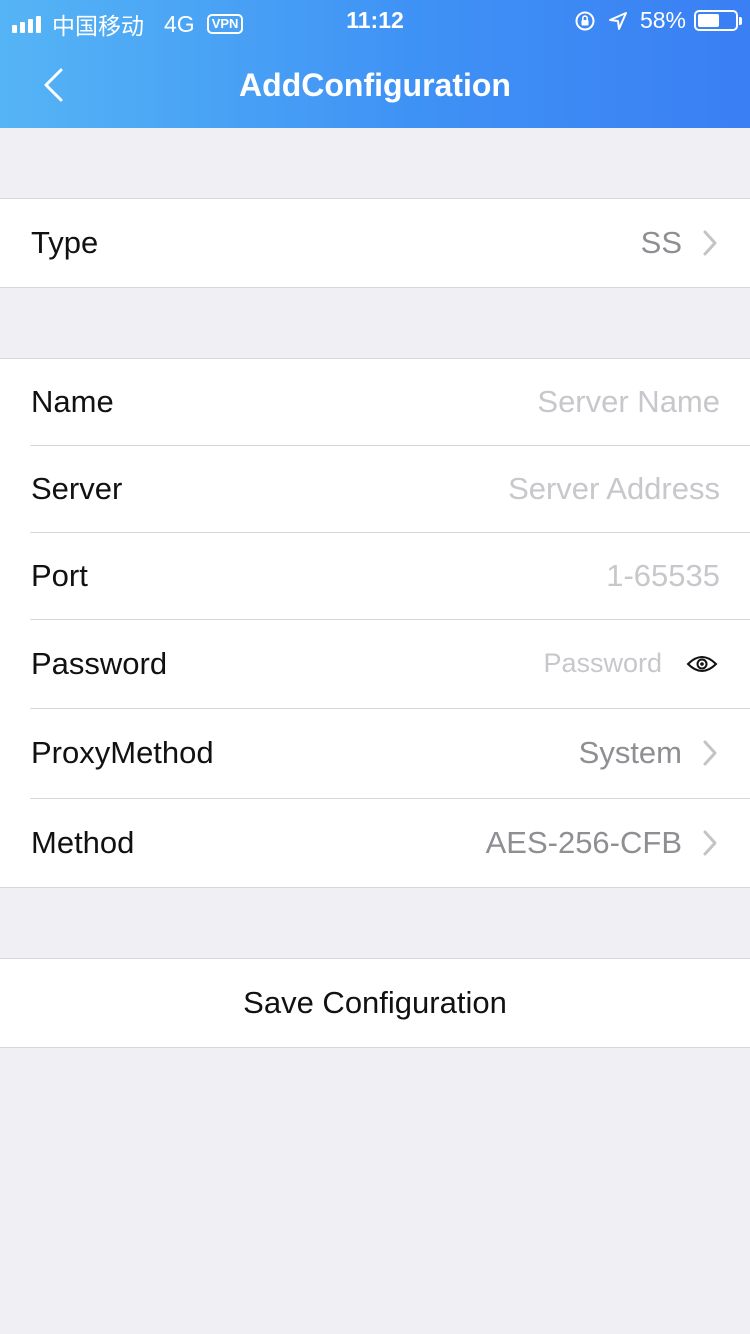 The height and width of the screenshot is (1334, 750). I want to click on app-header: 中国移动 4G VPN 11:12 58% AddConfiguration, so click(375, 64).